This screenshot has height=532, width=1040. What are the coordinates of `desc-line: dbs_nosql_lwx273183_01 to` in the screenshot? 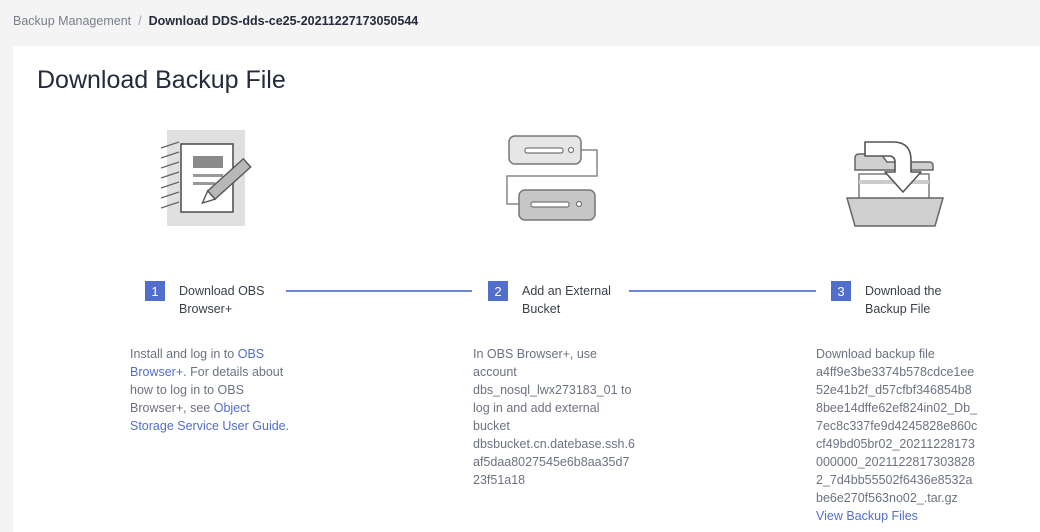 It's located at (552, 390).